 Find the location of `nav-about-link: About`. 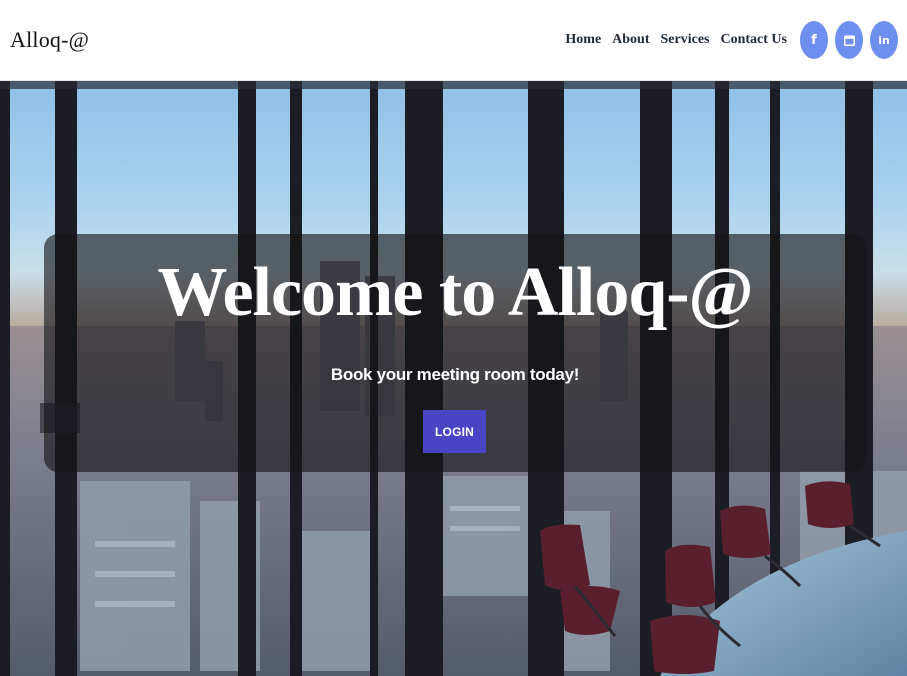

nav-about-link: About is located at coordinates (630, 40).